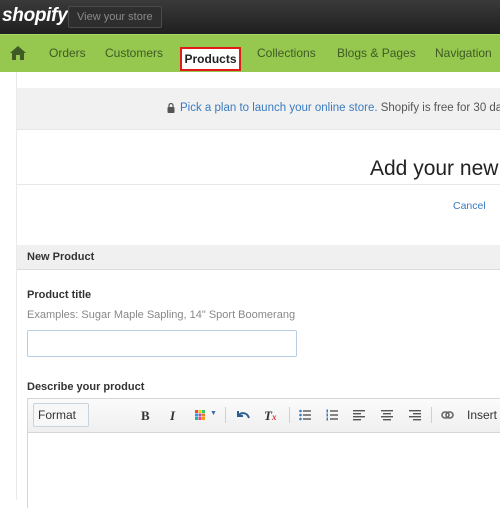  Describe the element at coordinates (35, 16) in the screenshot. I see `shopify-logo: shopify` at that location.